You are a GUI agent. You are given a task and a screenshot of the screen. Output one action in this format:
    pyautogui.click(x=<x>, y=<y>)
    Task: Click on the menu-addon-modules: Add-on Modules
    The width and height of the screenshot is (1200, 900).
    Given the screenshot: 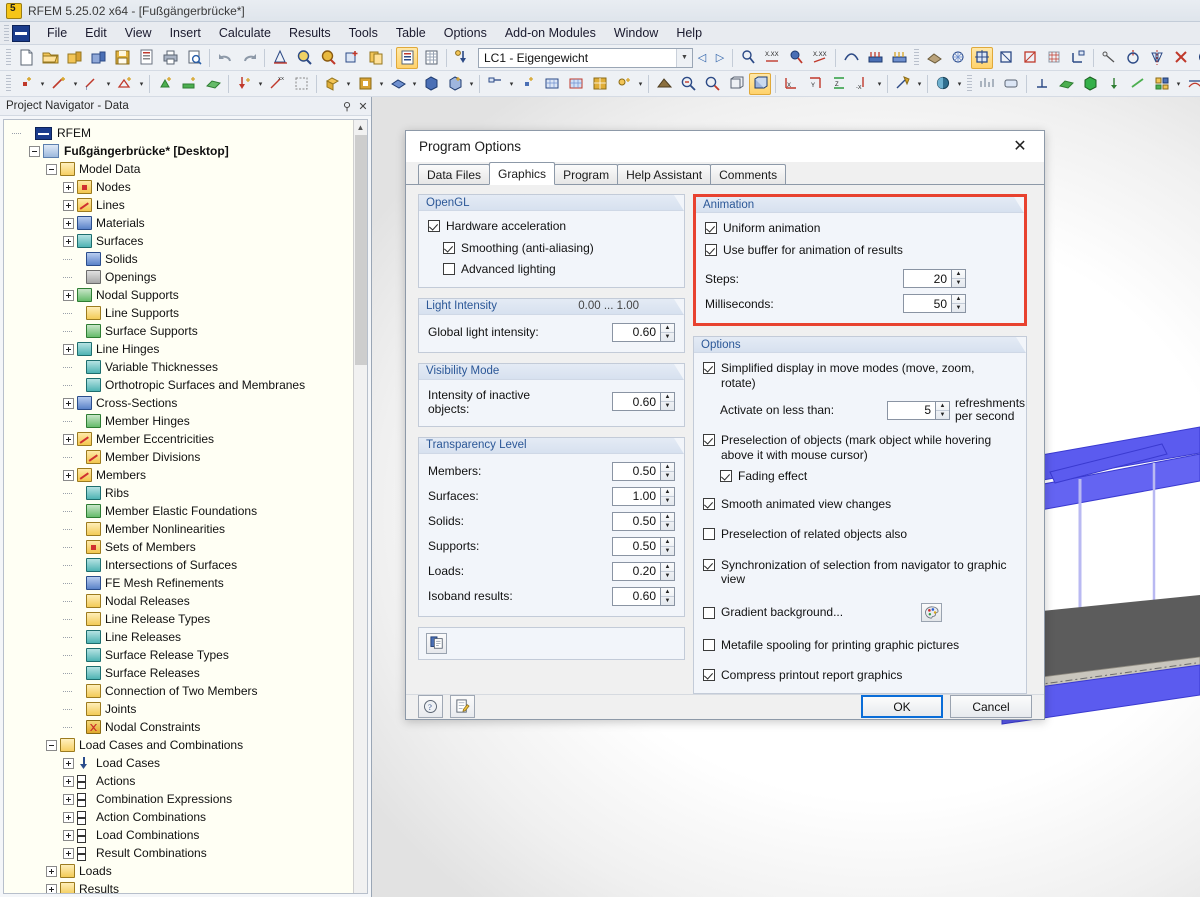 What is the action you would take?
    pyautogui.click(x=550, y=33)
    